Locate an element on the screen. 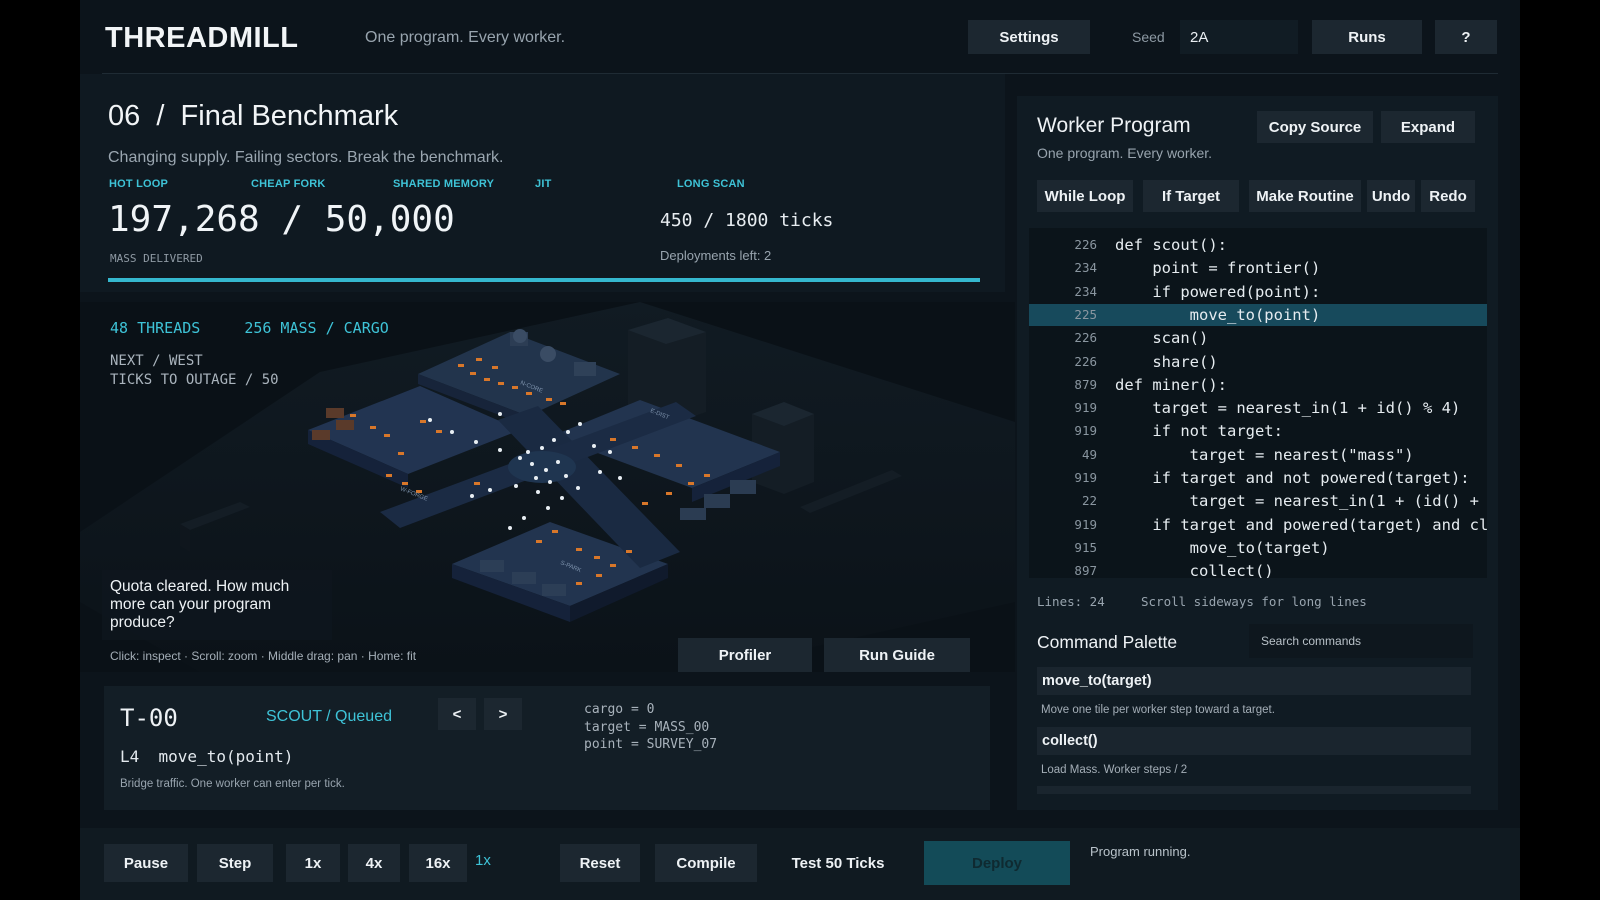 This screenshot has height=900, width=1600. deployments-left: Deployments left: 2 is located at coordinates (716, 255).